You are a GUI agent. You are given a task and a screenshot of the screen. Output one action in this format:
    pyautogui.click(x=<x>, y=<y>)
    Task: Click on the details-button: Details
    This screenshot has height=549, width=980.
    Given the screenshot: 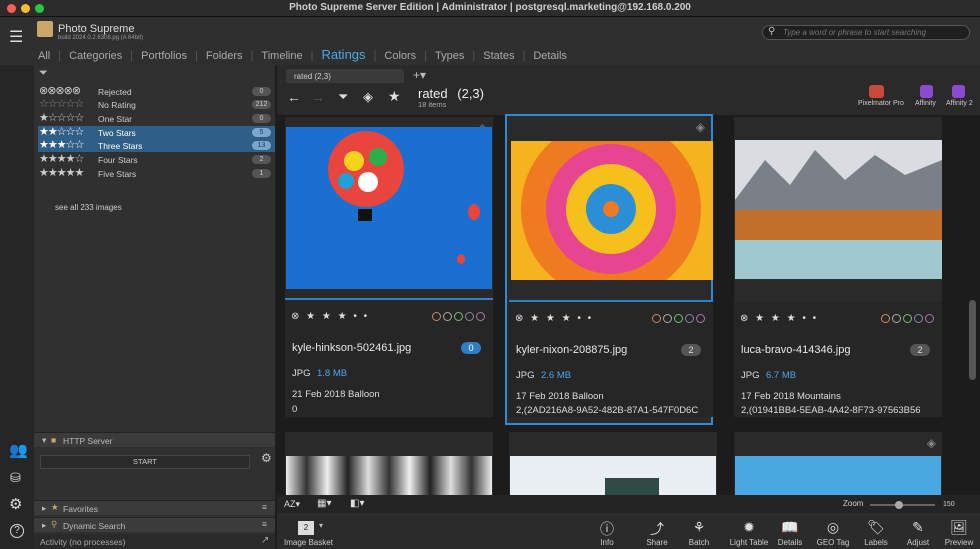 What is the action you would take?
    pyautogui.click(x=790, y=542)
    